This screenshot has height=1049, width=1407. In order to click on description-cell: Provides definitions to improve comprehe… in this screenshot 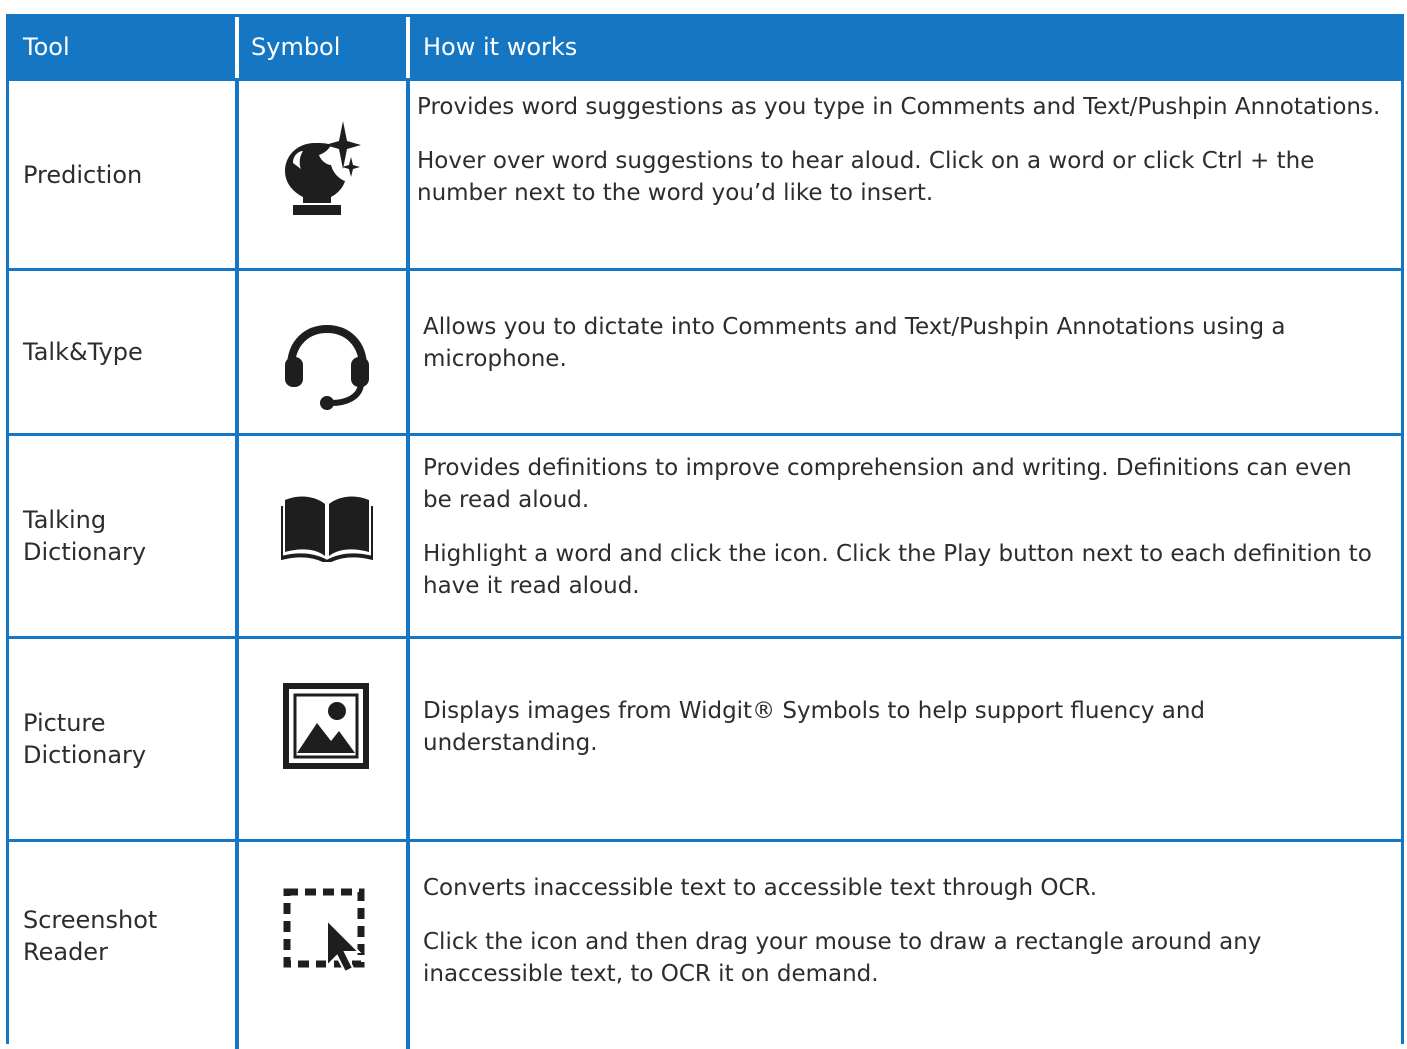, I will do `click(902, 538)`.